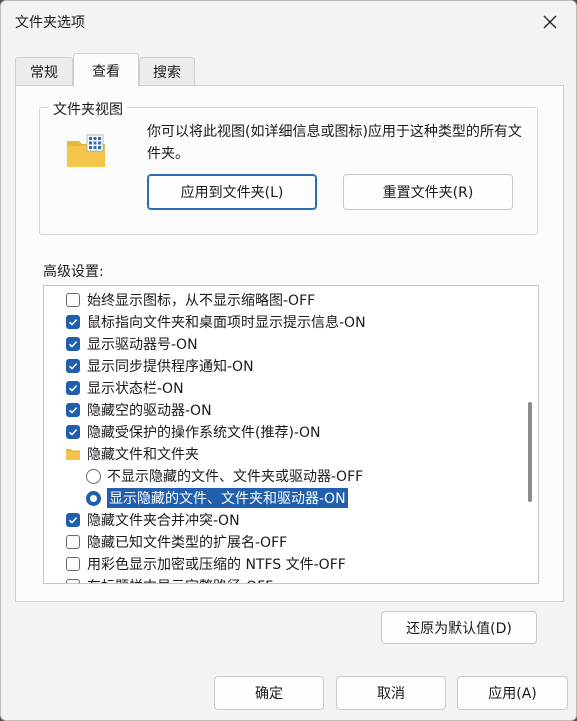 This screenshot has height=721, width=577. I want to click on setting-row: 始终显示图标，从不显示缩略图-OFF, so click(190, 300).